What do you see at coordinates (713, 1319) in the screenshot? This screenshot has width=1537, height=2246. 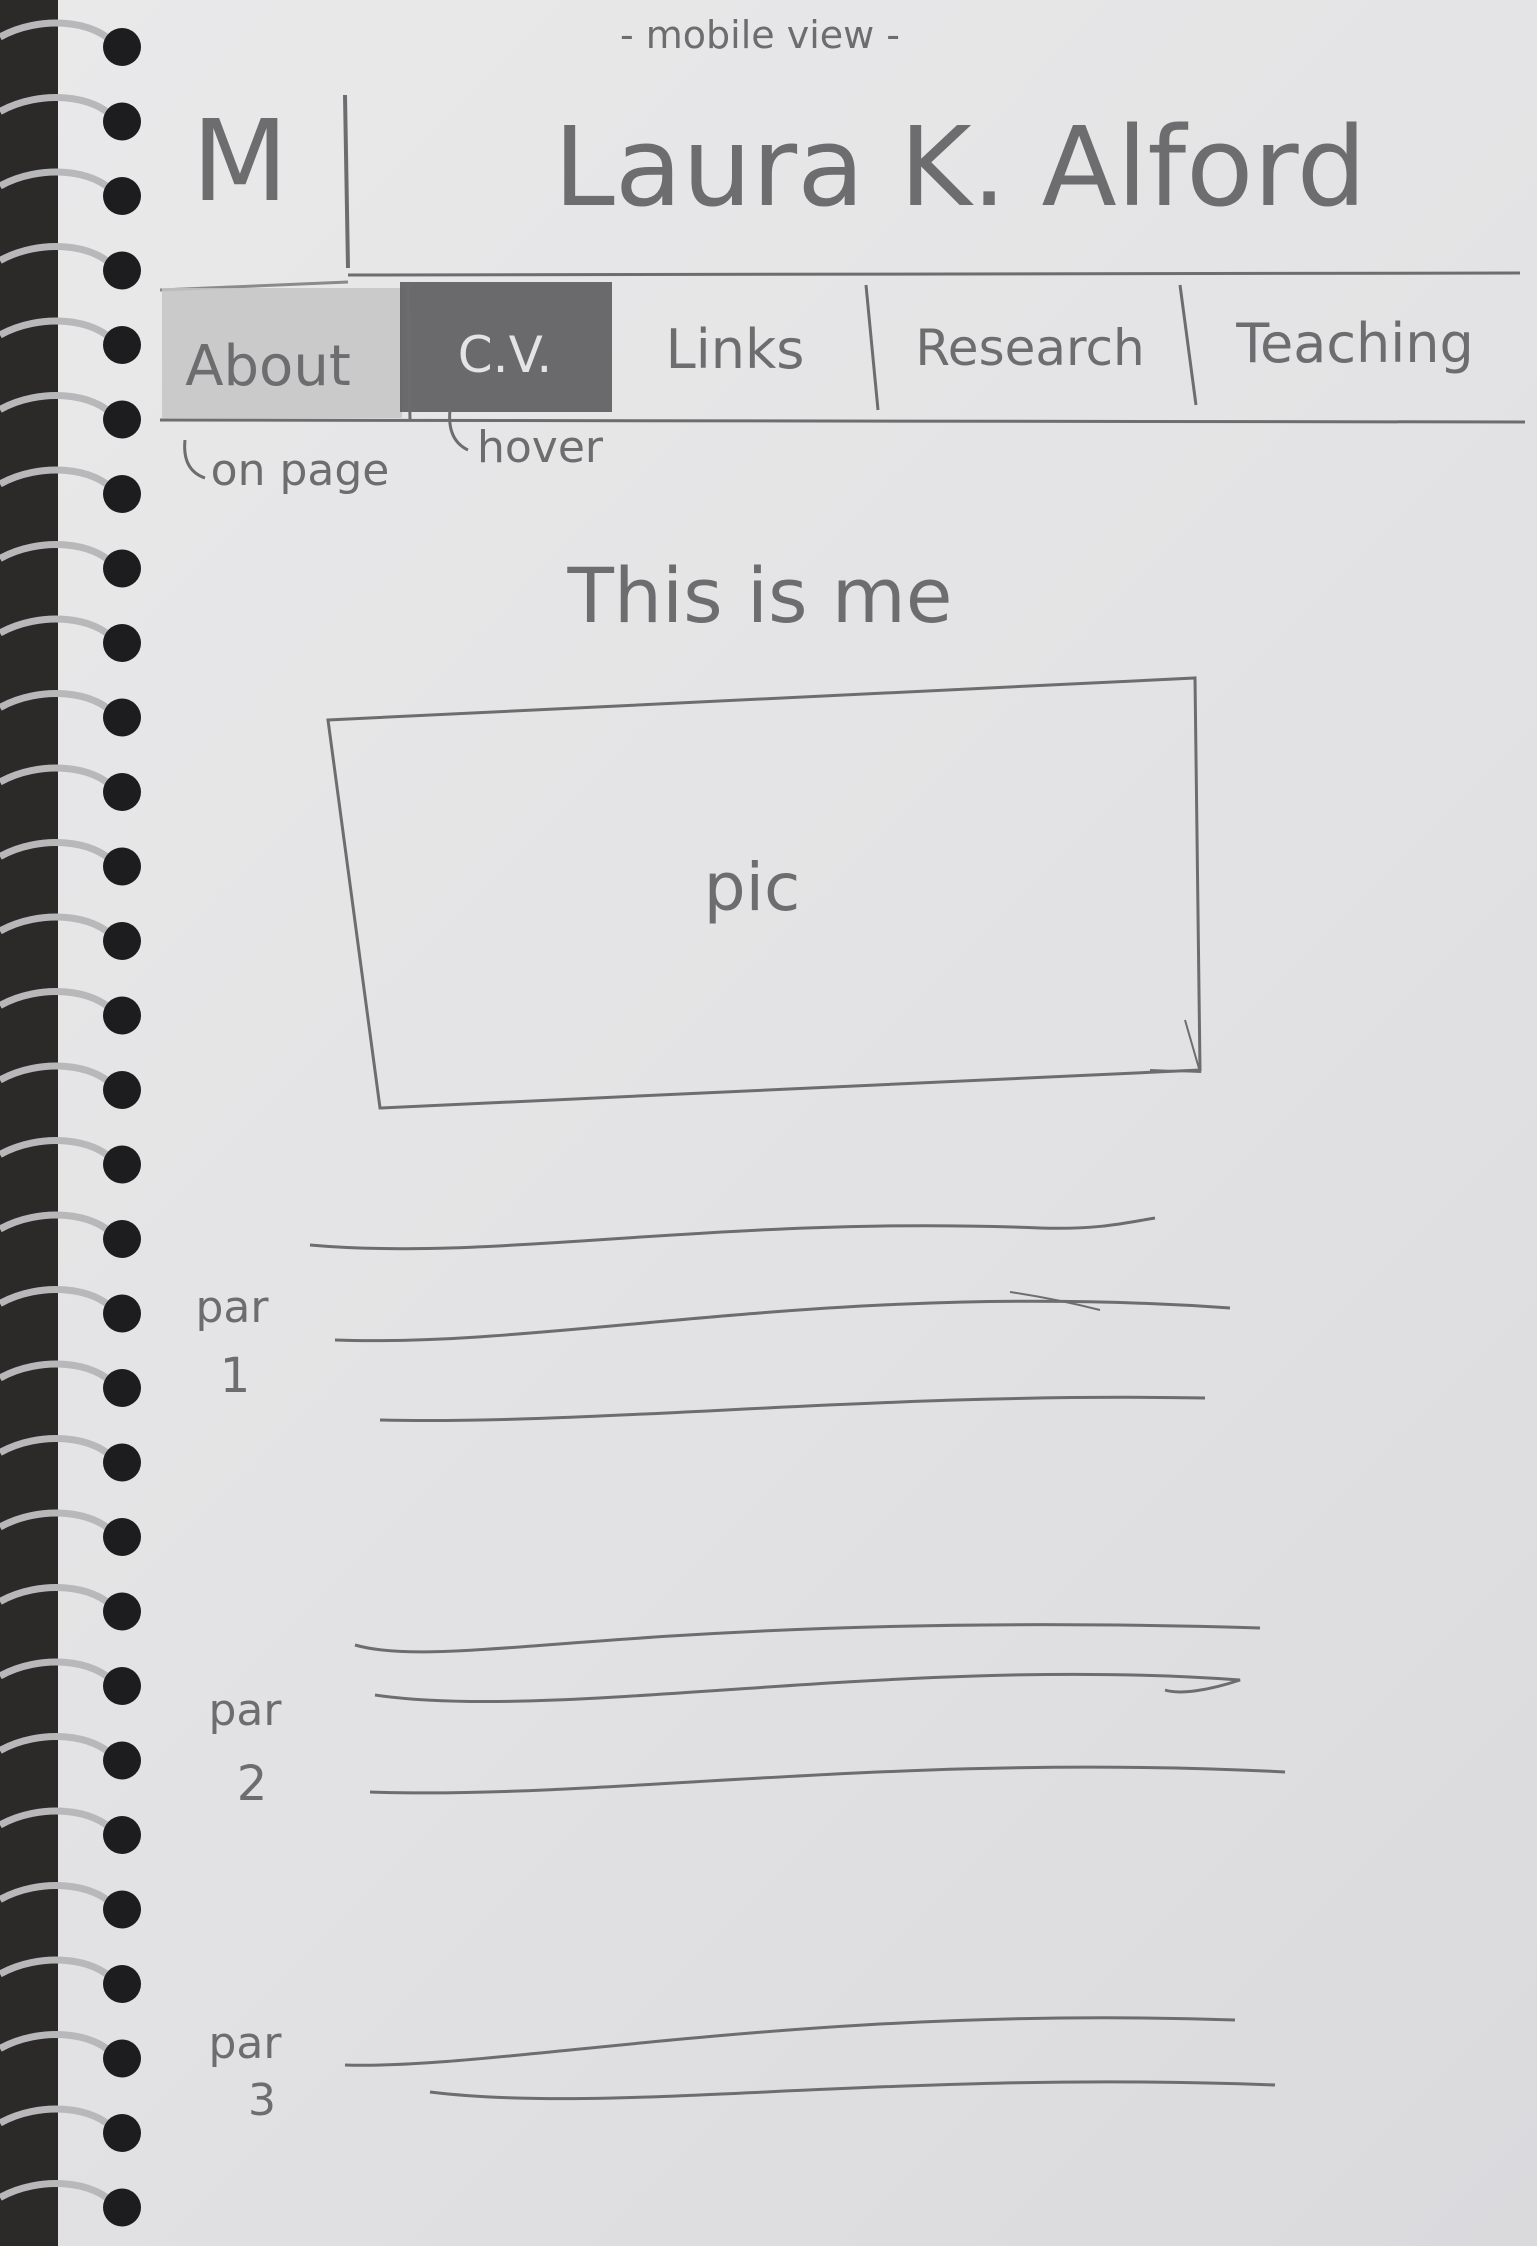 I see `paragraph-1: par 1` at bounding box center [713, 1319].